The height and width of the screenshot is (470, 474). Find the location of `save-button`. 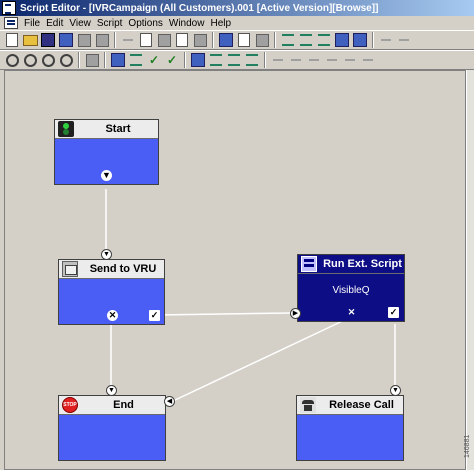

save-button is located at coordinates (48, 40).